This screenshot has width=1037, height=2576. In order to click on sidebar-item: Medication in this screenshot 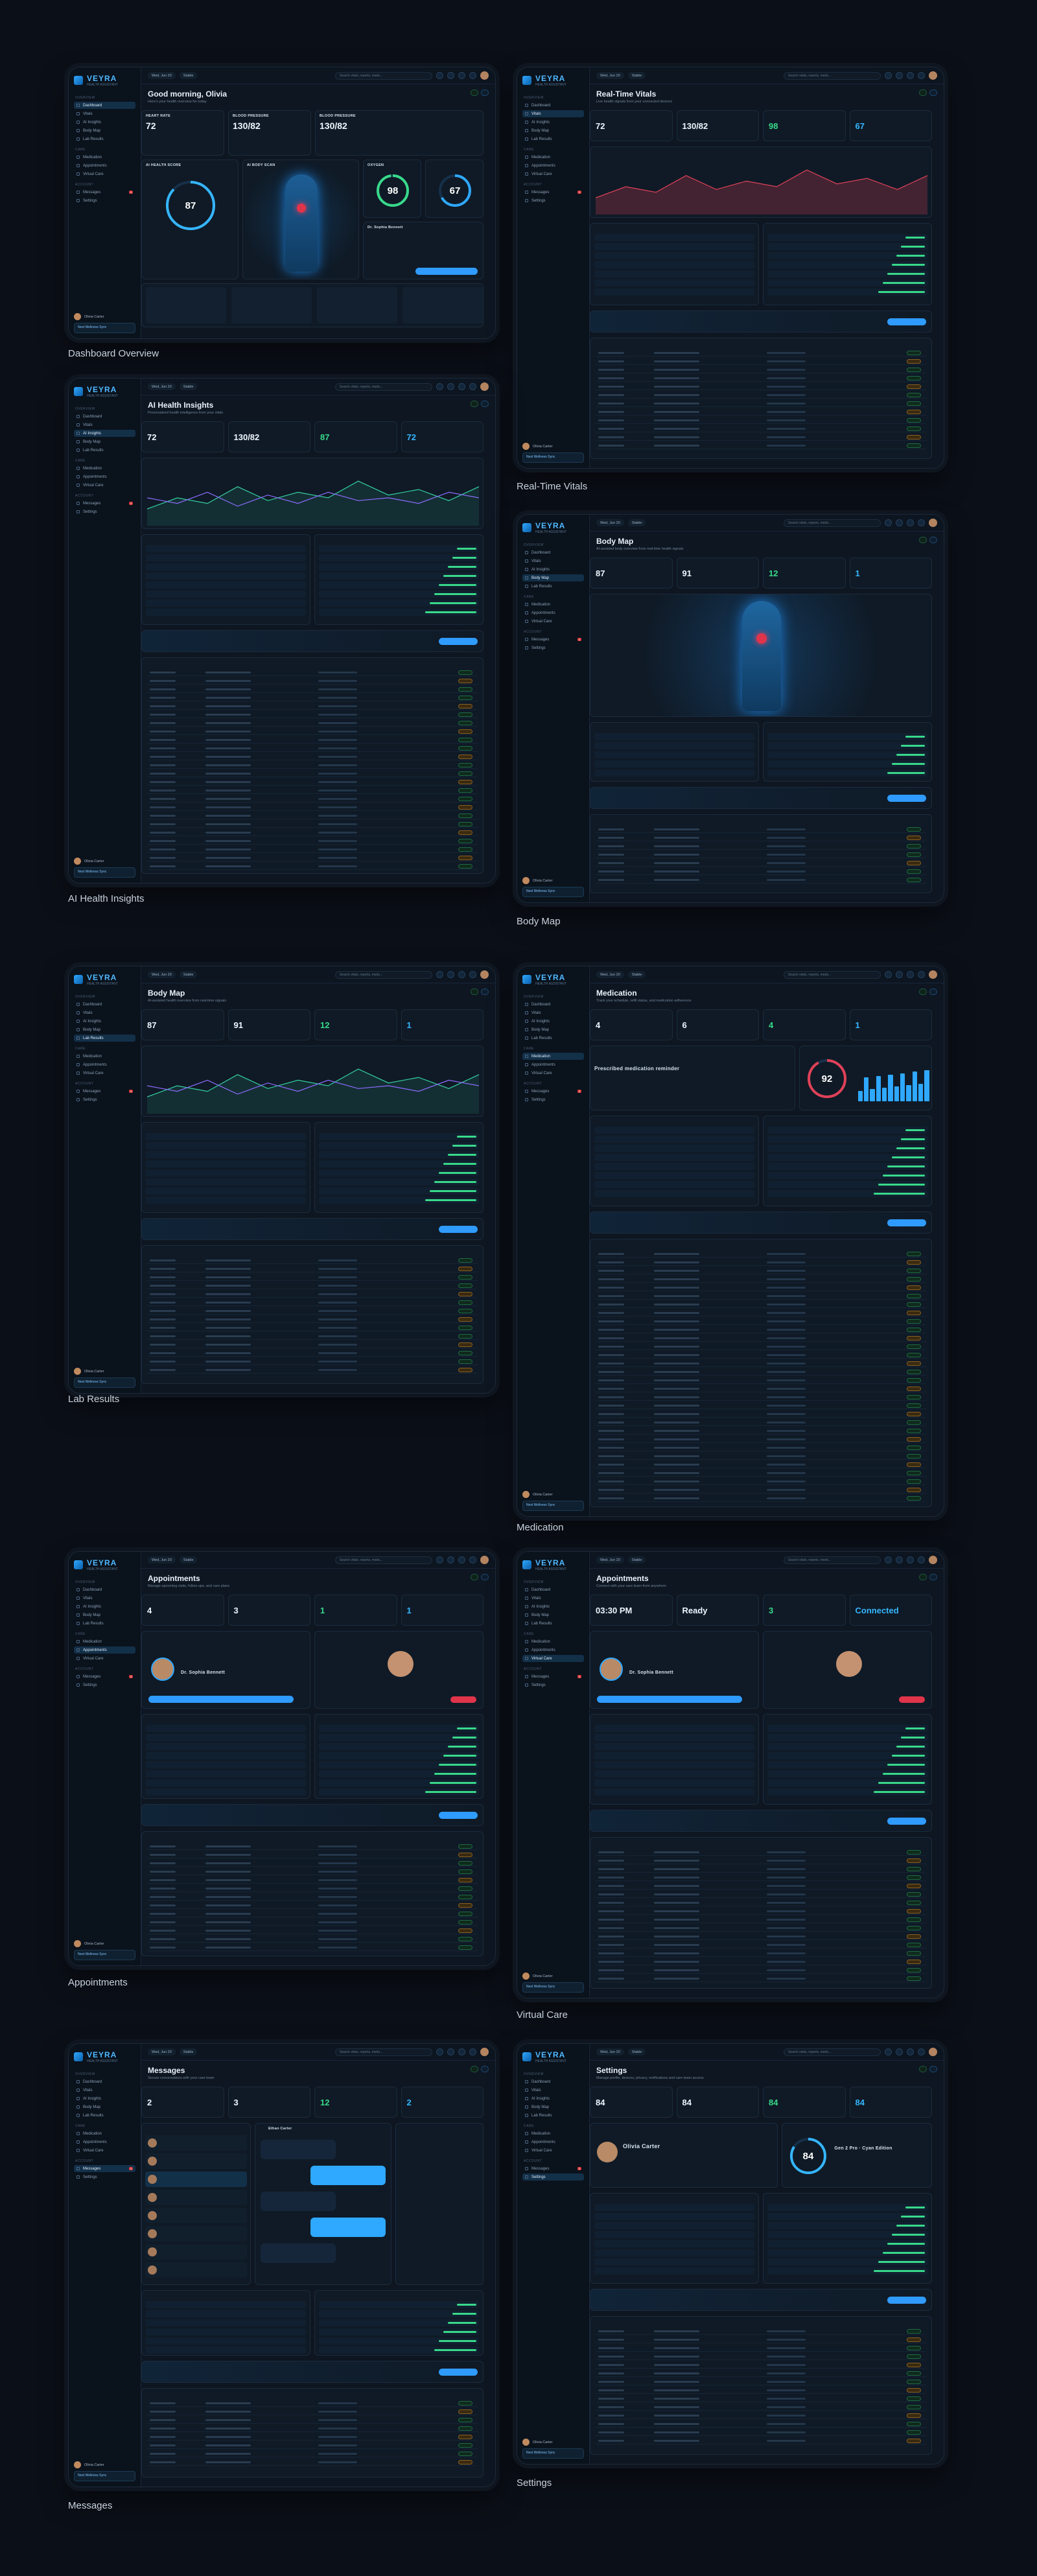, I will do `click(104, 1641)`.